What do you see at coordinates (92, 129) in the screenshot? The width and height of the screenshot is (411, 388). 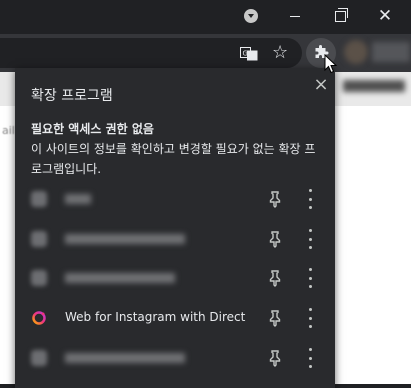 I see `section-title: 필요한 액세스 권한 없음` at bounding box center [92, 129].